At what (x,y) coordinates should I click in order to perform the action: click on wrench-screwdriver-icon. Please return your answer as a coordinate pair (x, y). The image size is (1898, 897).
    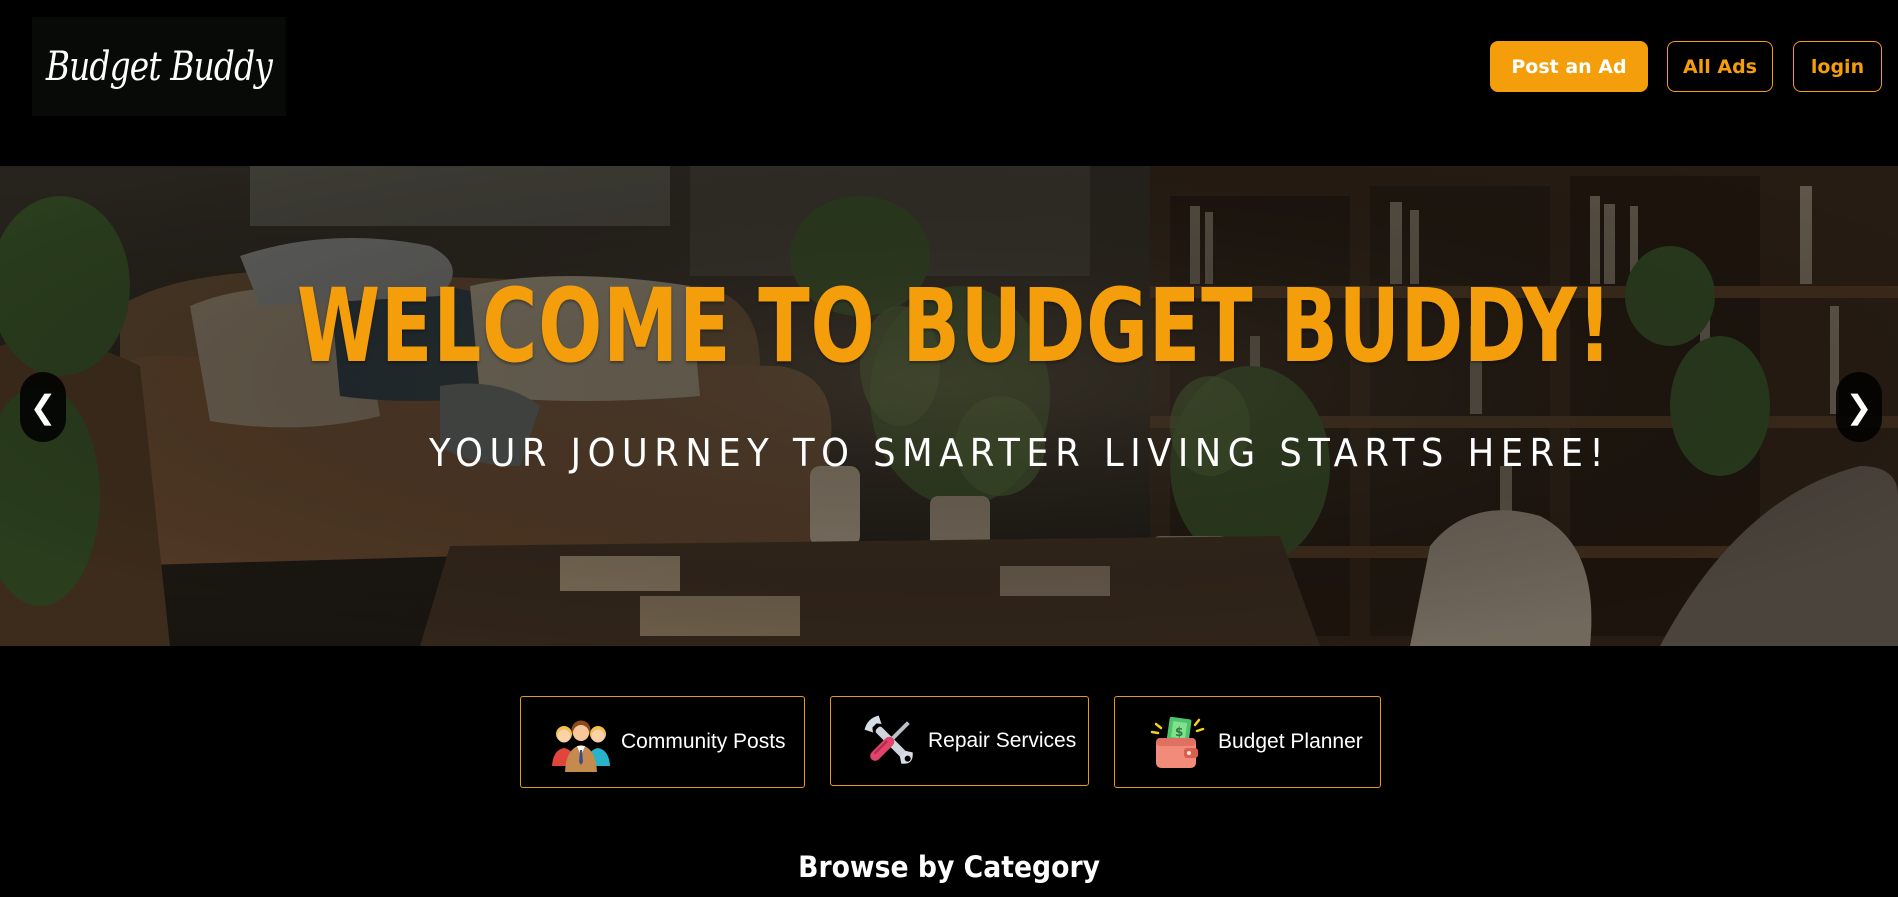
    Looking at the image, I should click on (888, 739).